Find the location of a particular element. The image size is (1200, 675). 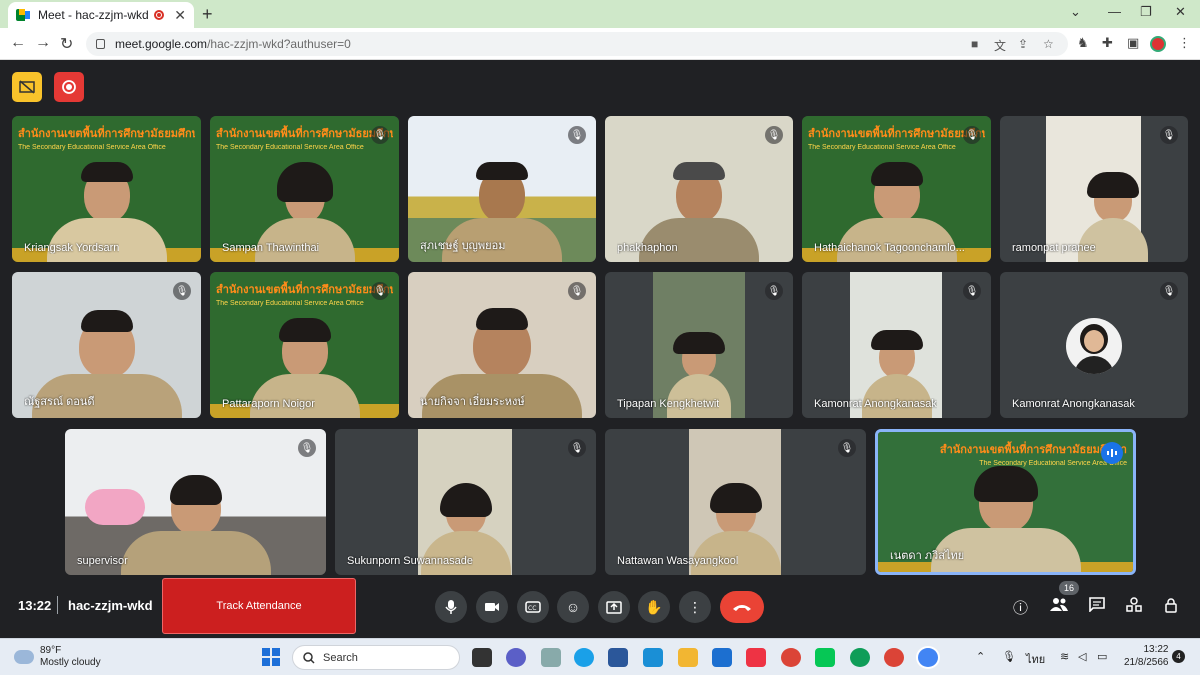

browser-tab-meet: Meet - hac-zzjm-wkd ✕ is located at coordinates (101, 15).